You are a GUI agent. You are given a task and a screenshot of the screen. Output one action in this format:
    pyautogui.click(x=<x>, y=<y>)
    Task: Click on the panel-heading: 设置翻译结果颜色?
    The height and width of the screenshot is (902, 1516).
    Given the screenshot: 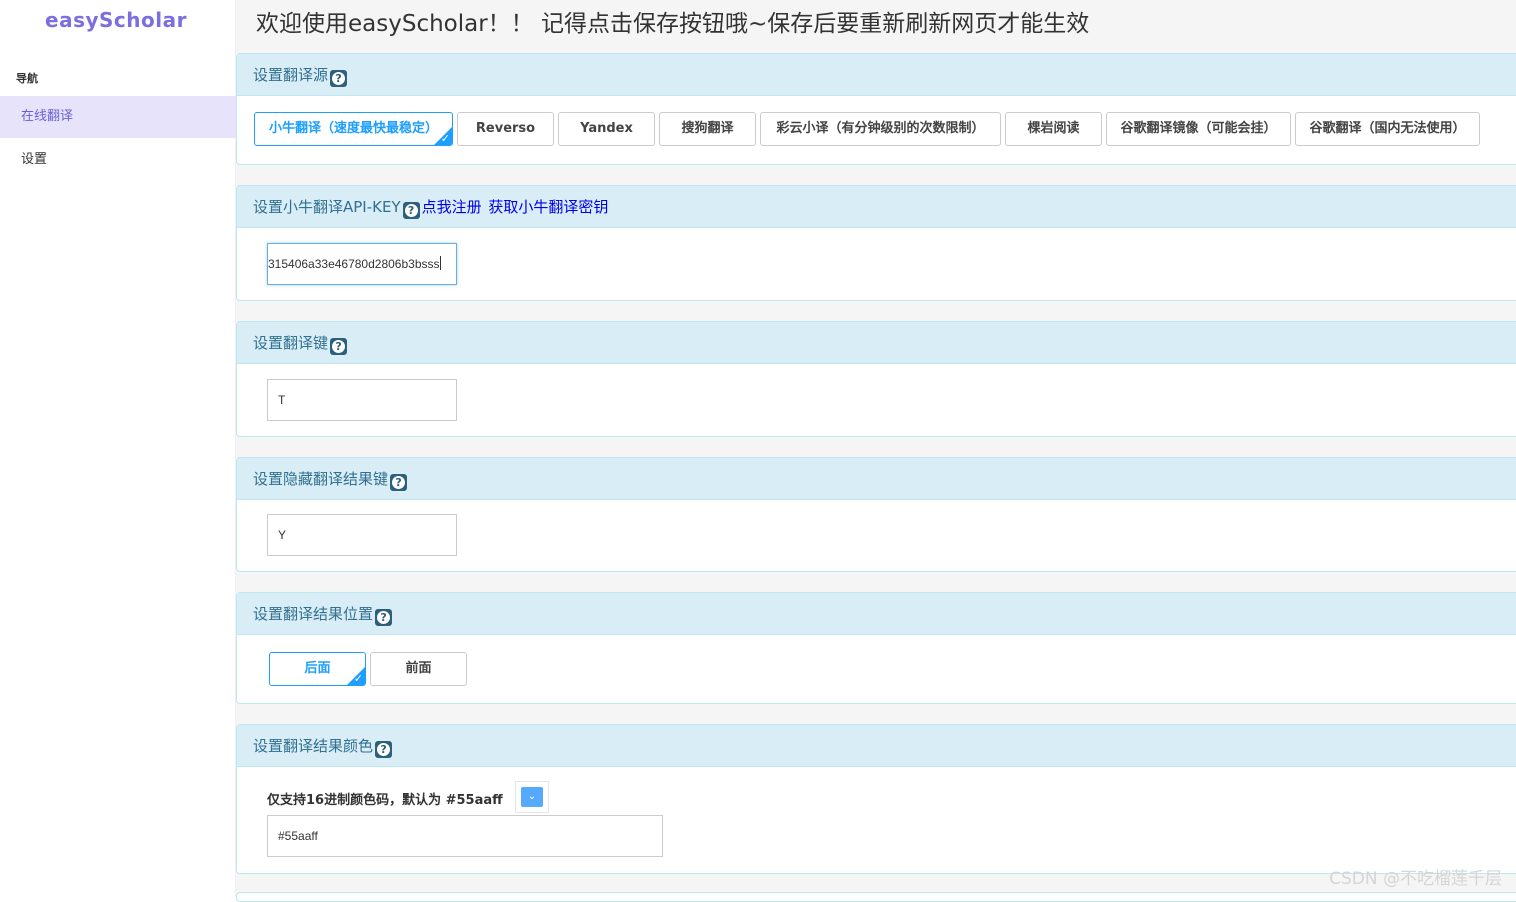 What is the action you would take?
    pyautogui.click(x=876, y=746)
    